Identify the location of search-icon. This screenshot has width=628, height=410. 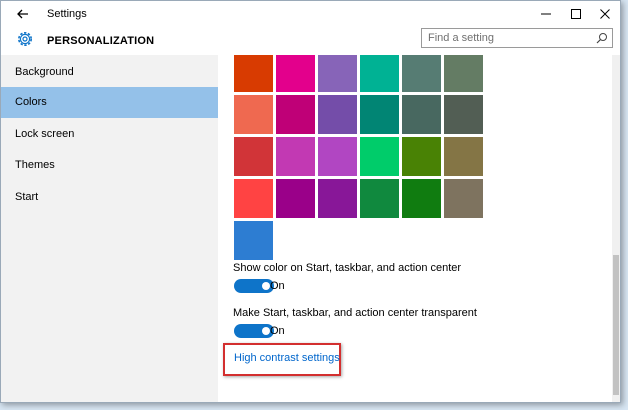
(602, 38).